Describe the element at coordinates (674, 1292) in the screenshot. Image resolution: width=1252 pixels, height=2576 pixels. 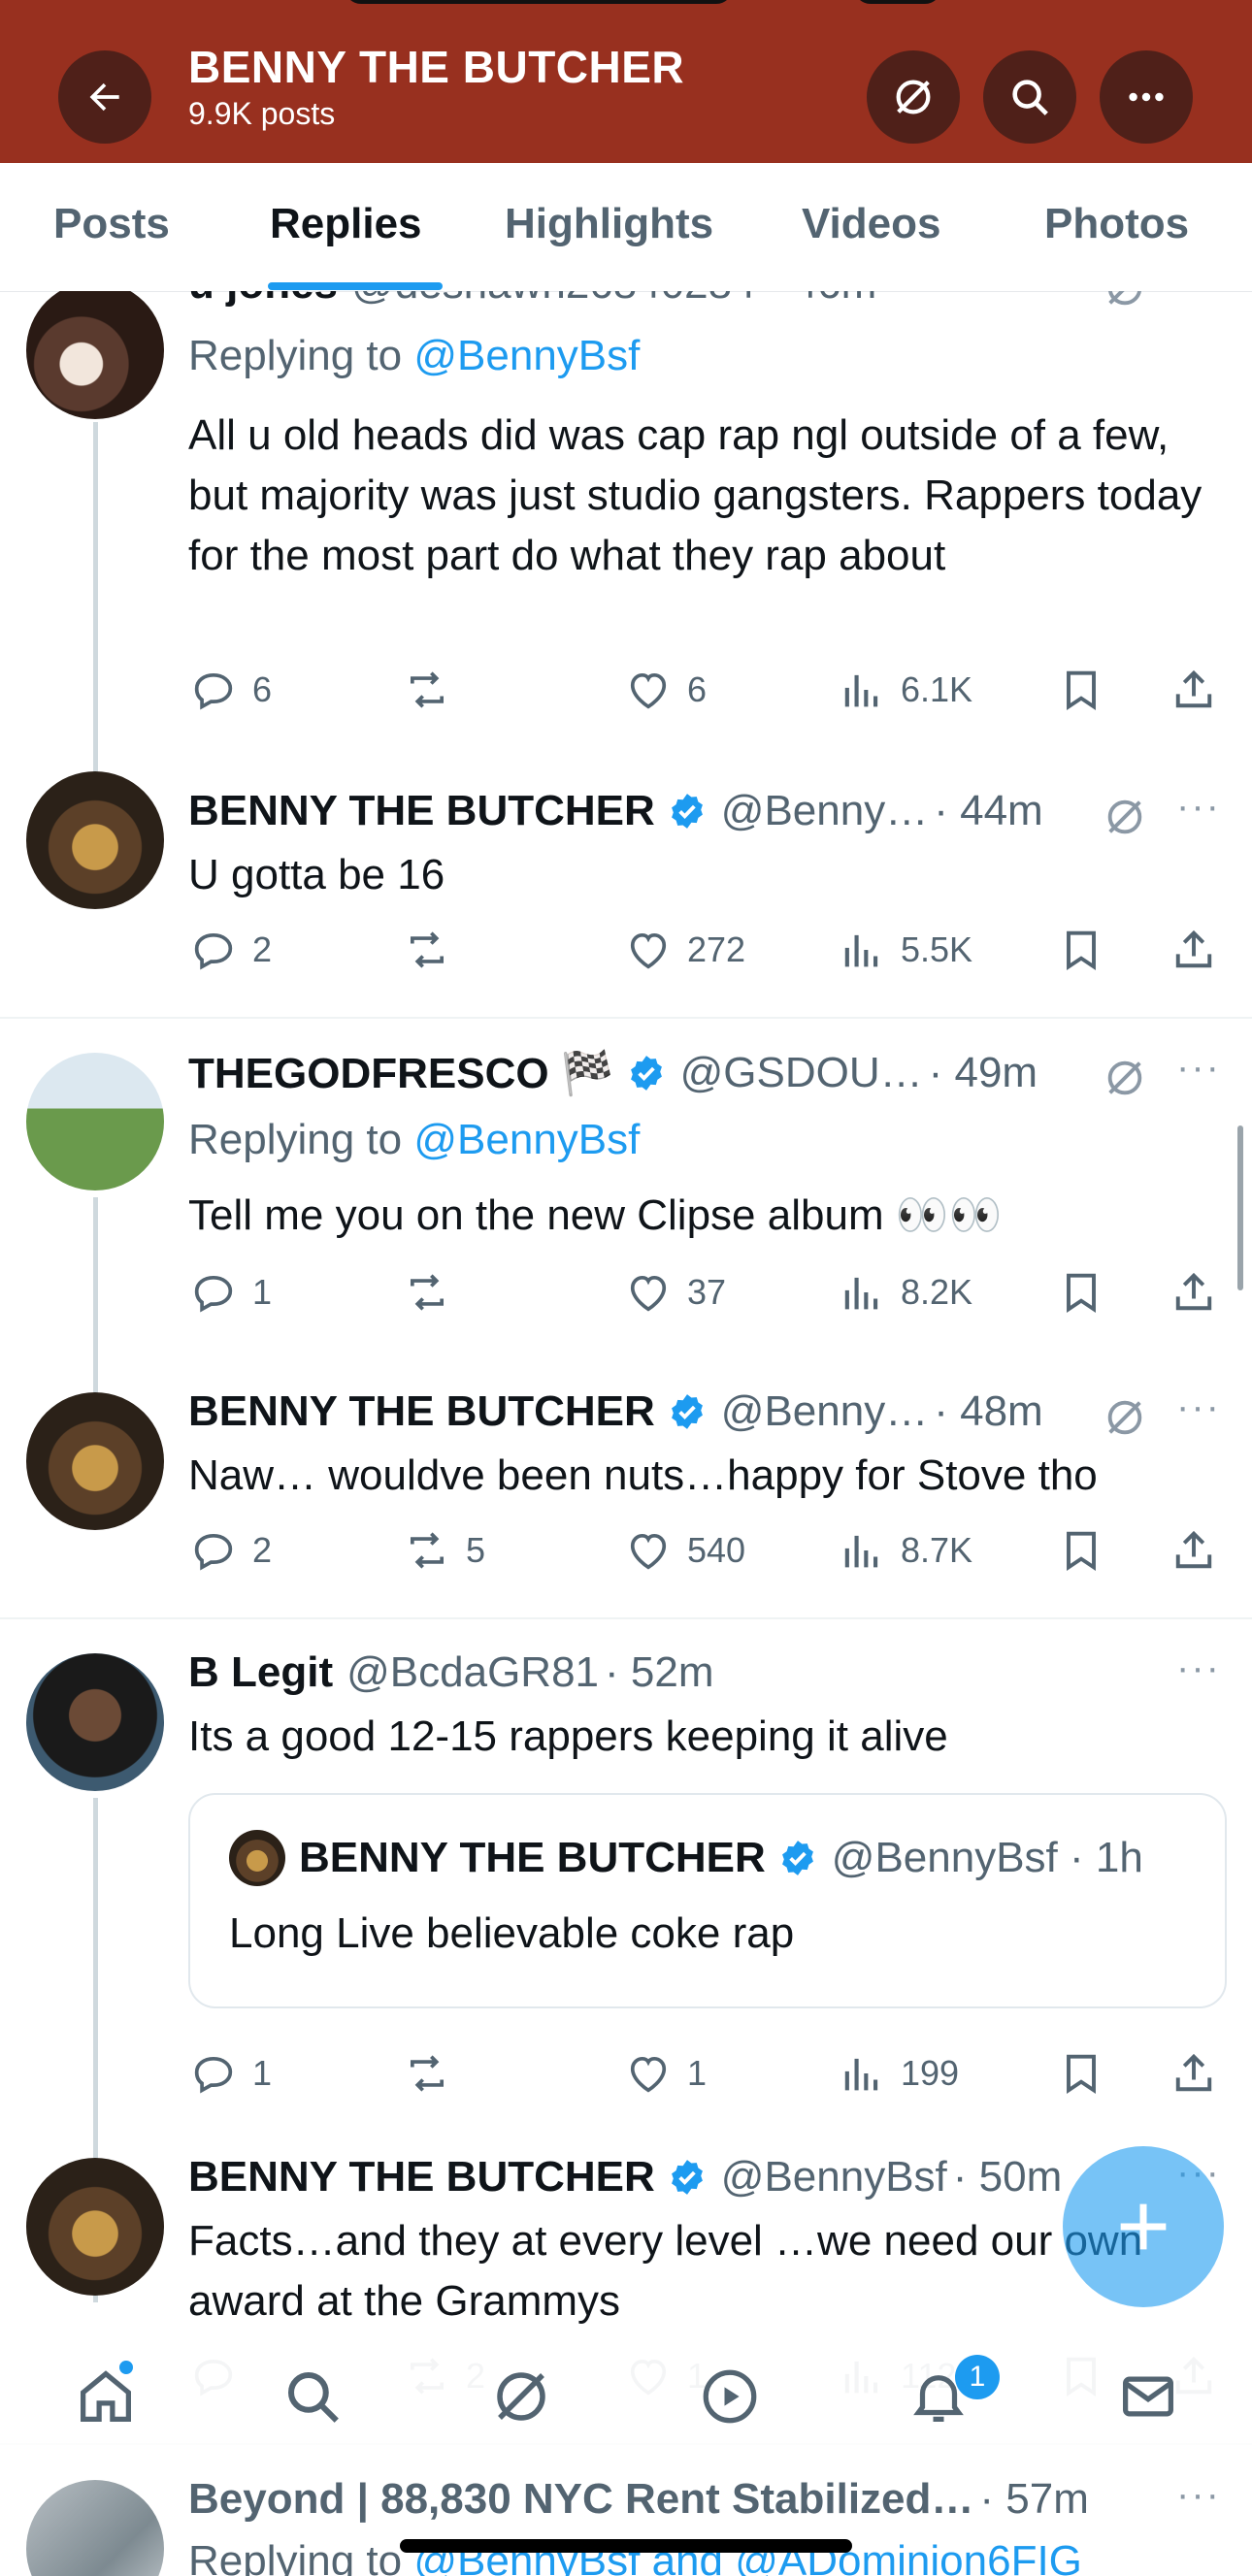
I see `like-button: 37` at that location.